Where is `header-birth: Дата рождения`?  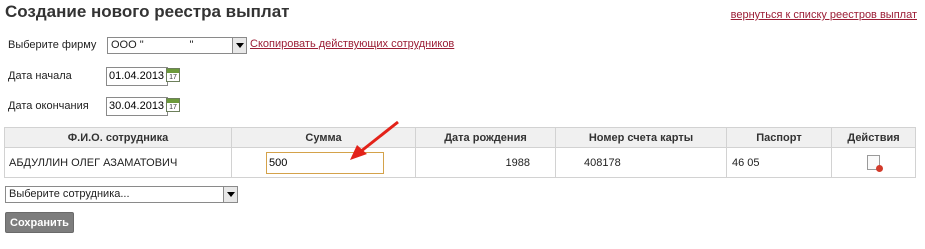
header-birth: Дата рождения is located at coordinates (485, 137).